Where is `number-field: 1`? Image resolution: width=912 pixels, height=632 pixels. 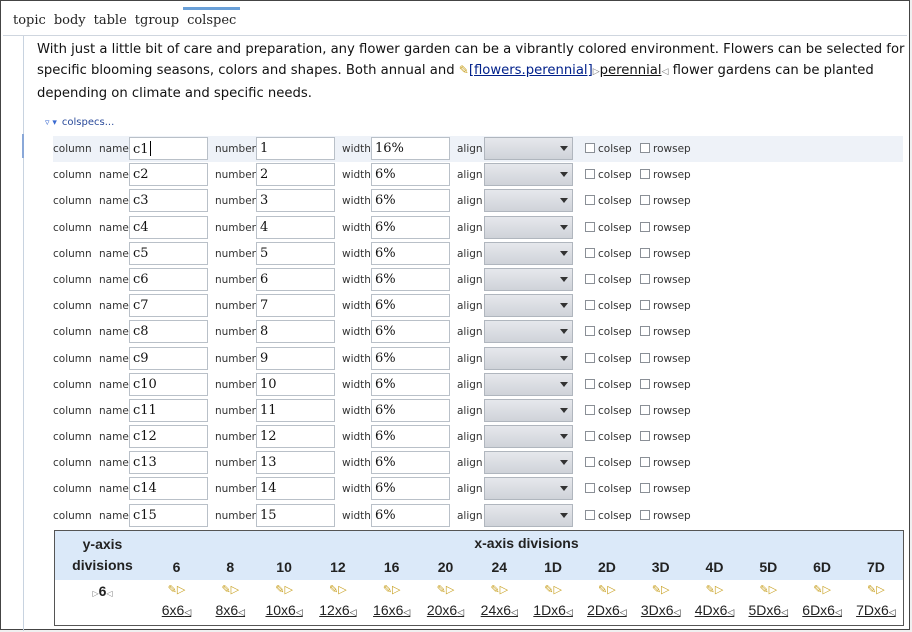 number-field: 1 is located at coordinates (295, 148).